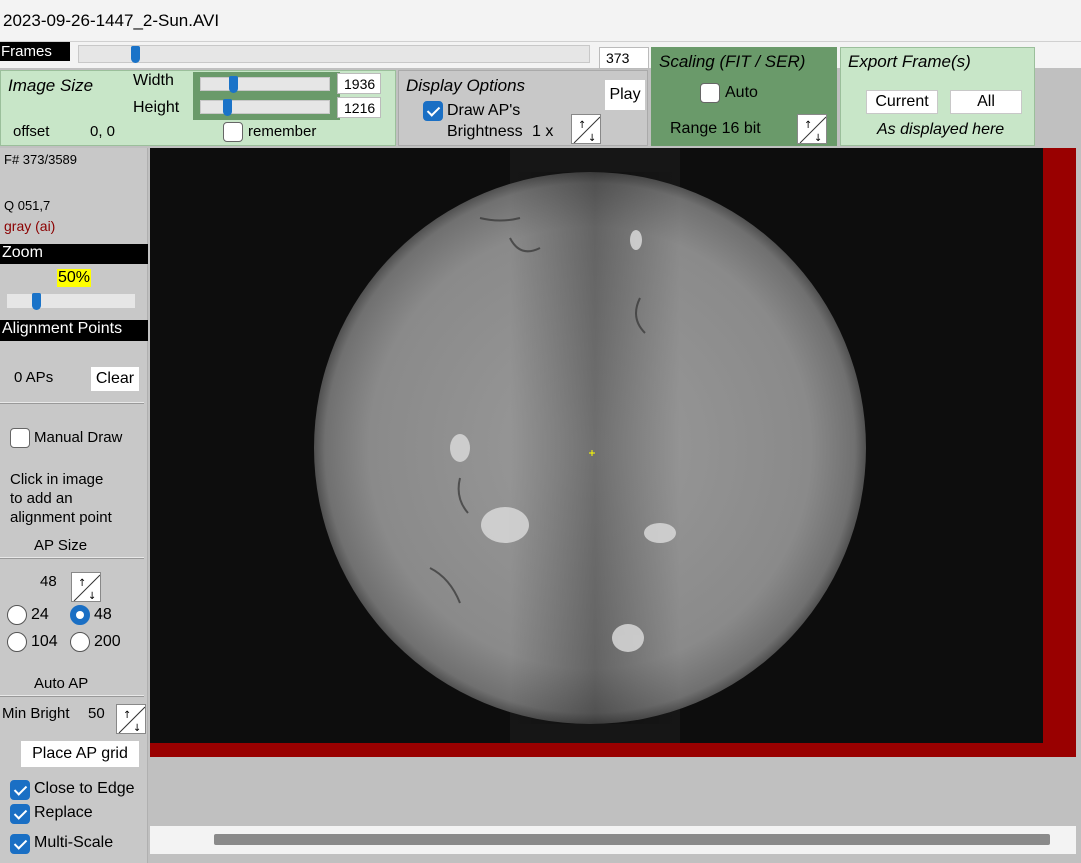  Describe the element at coordinates (36, 713) in the screenshot. I see `min-bright-label: Min Bright` at that location.